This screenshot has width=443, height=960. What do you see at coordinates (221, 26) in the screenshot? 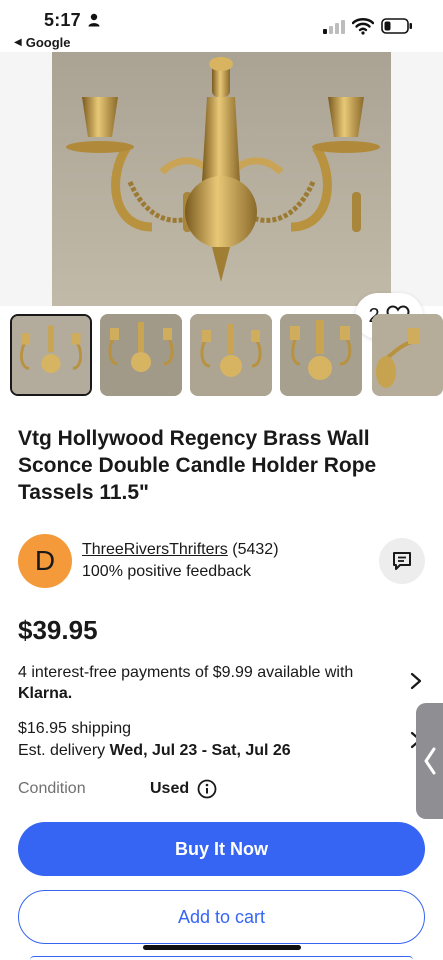
I see `status-bar: 5:17 ◀ Google` at bounding box center [221, 26].